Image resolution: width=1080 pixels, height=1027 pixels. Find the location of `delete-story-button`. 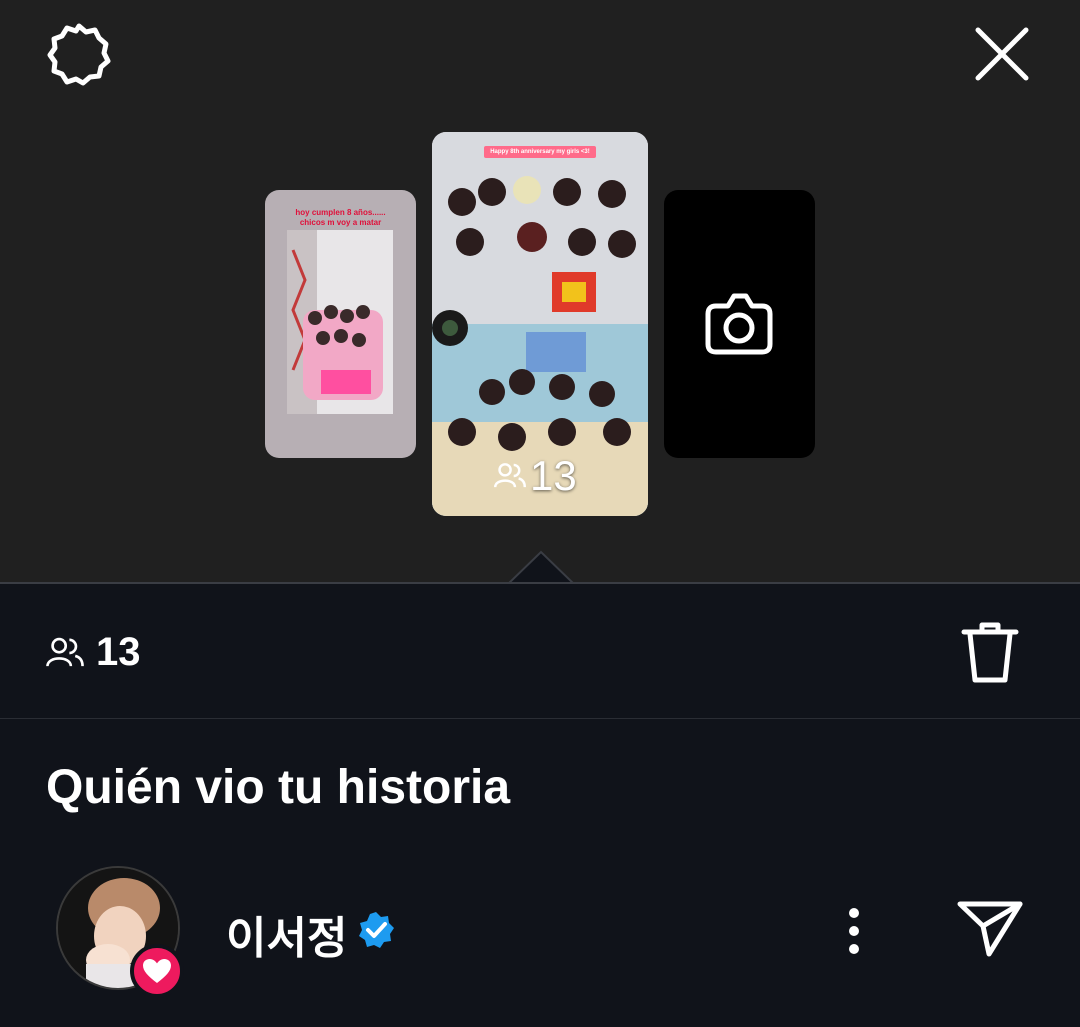

delete-story-button is located at coordinates (990, 653).